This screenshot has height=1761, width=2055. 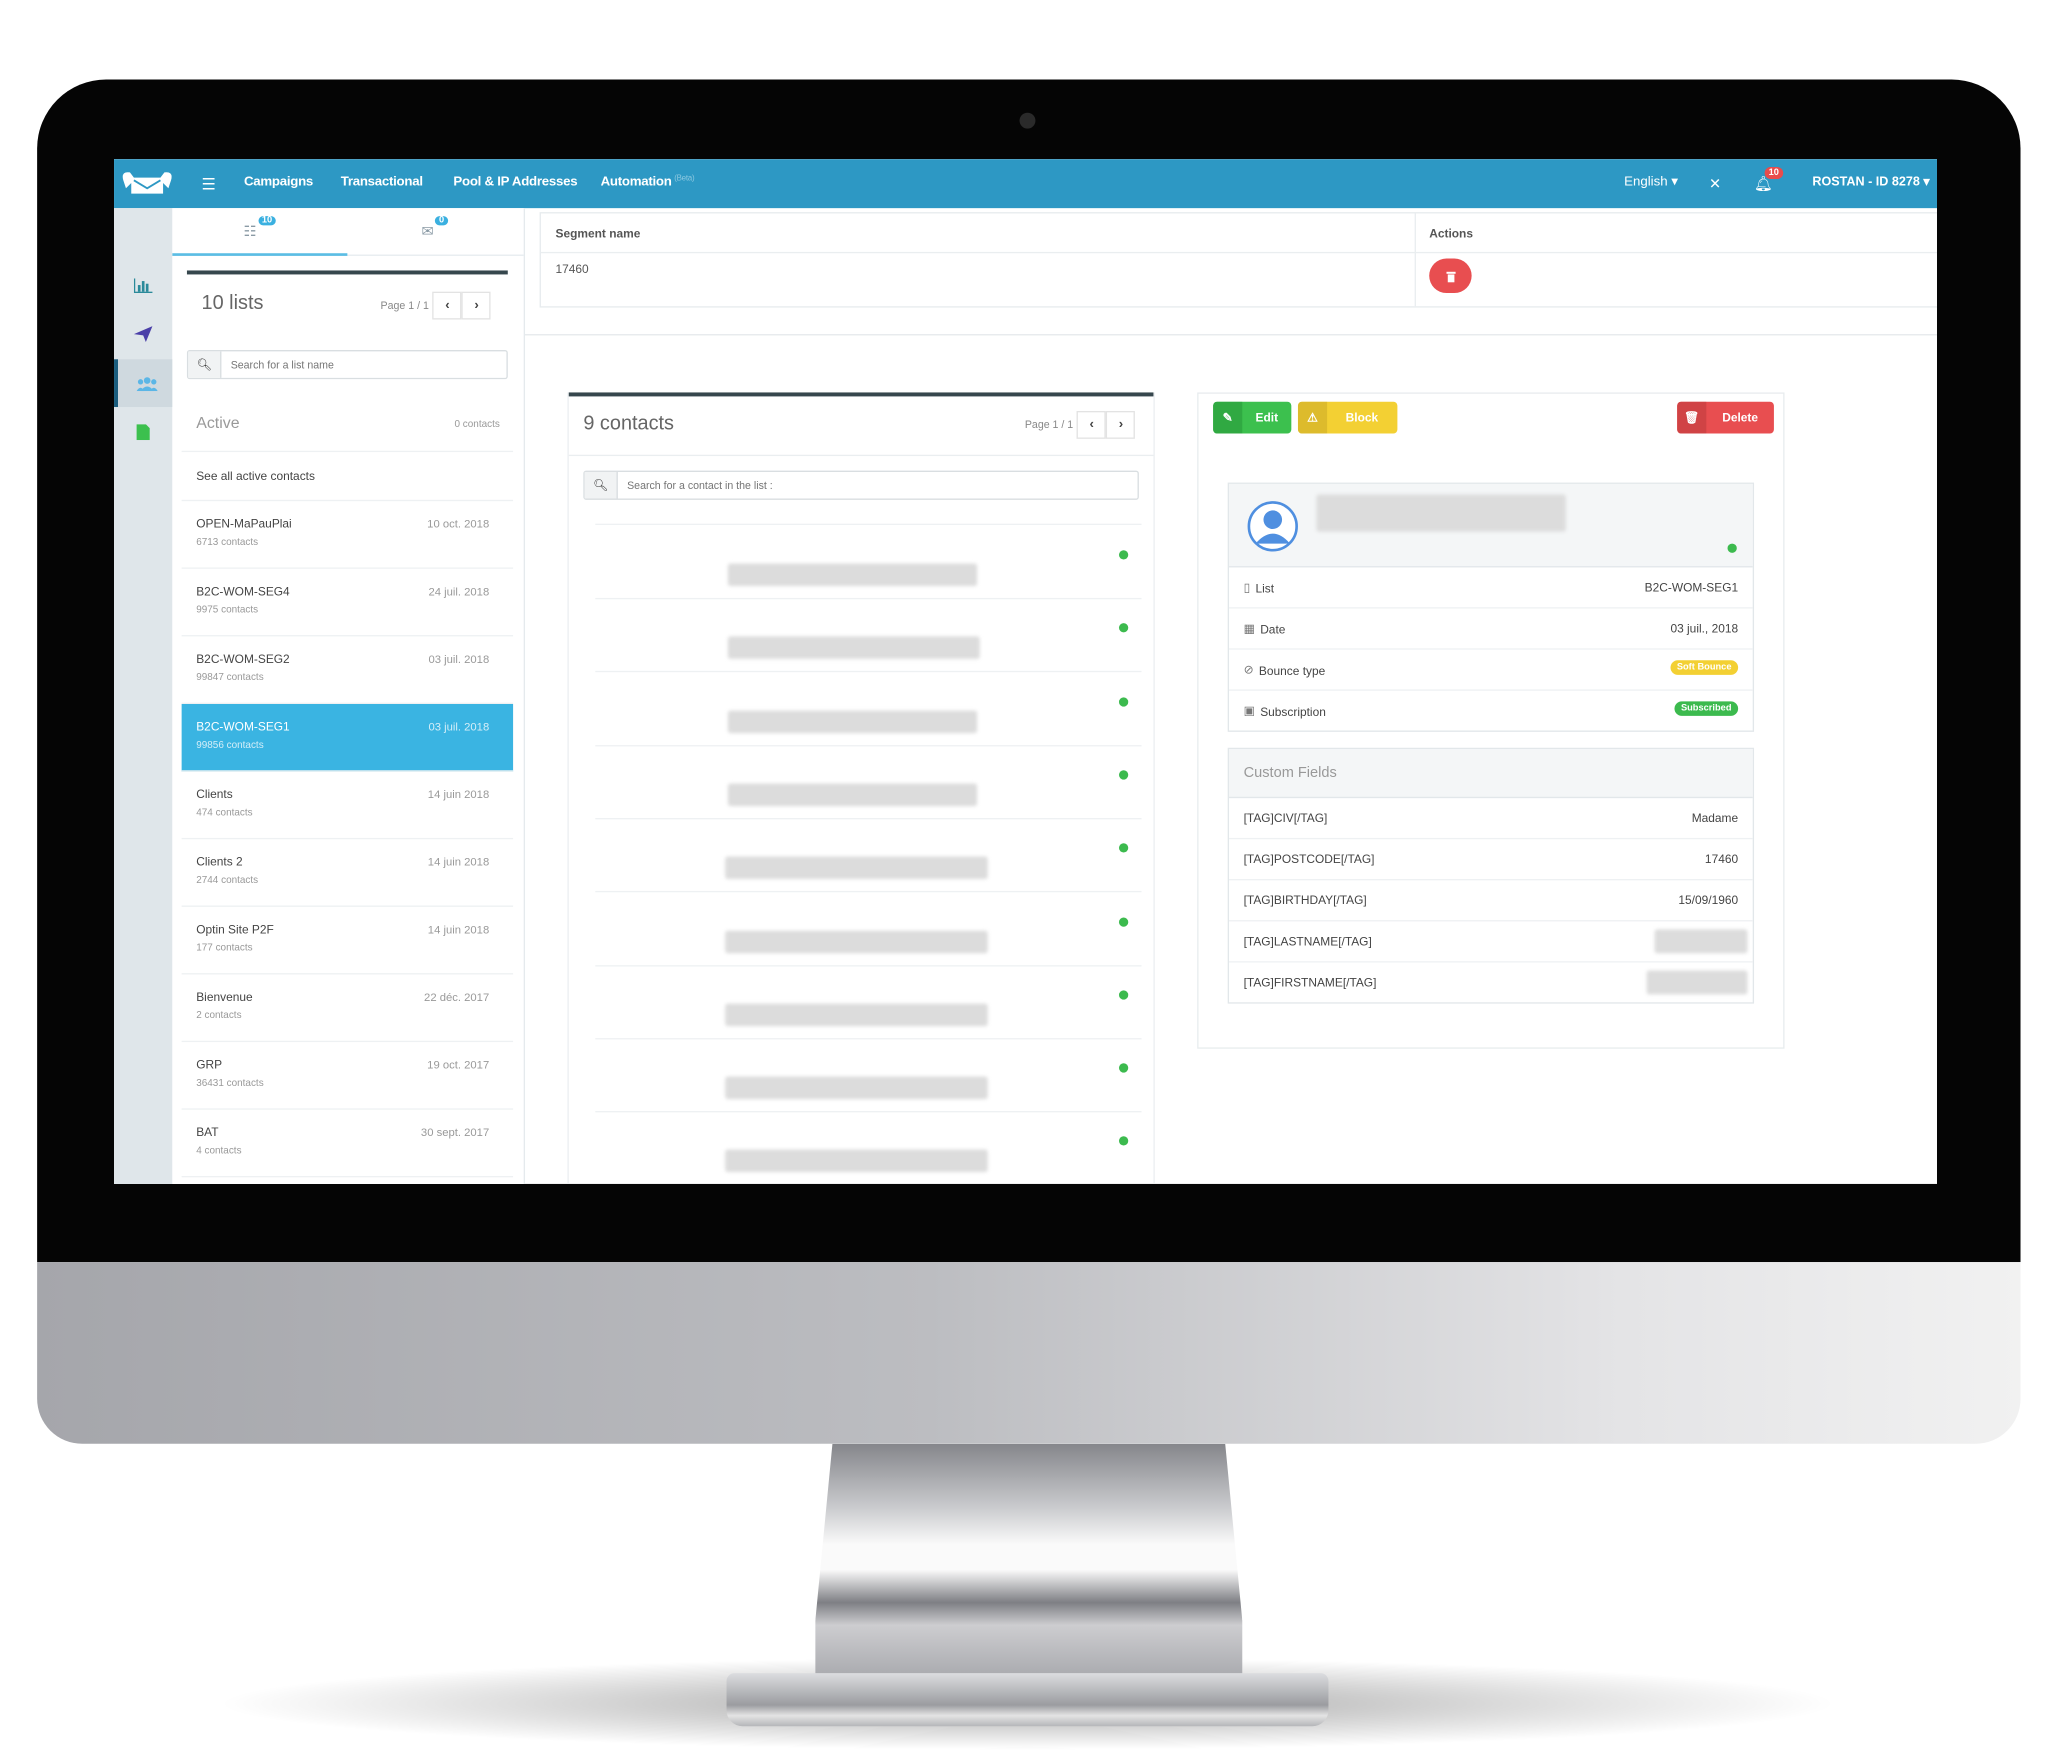 What do you see at coordinates (1362, 417) in the screenshot?
I see `block-label: Block` at bounding box center [1362, 417].